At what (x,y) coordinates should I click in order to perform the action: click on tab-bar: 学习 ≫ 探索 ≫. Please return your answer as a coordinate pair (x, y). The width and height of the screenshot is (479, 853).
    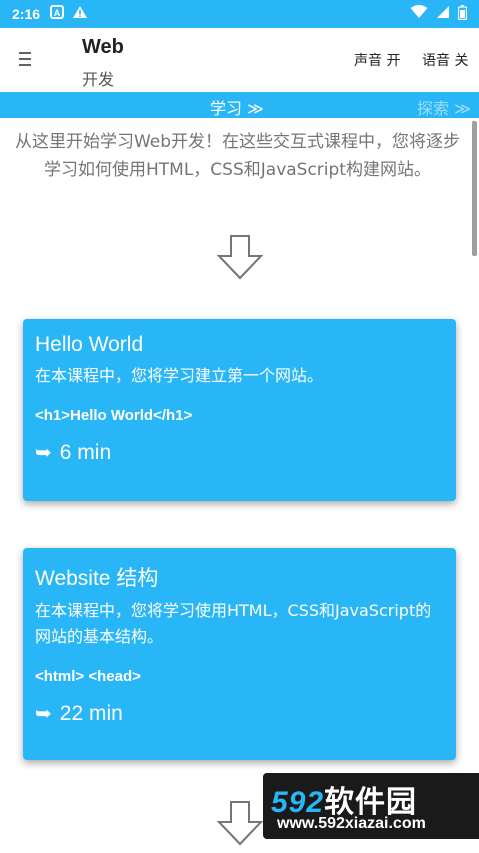
    Looking at the image, I should click on (239, 105).